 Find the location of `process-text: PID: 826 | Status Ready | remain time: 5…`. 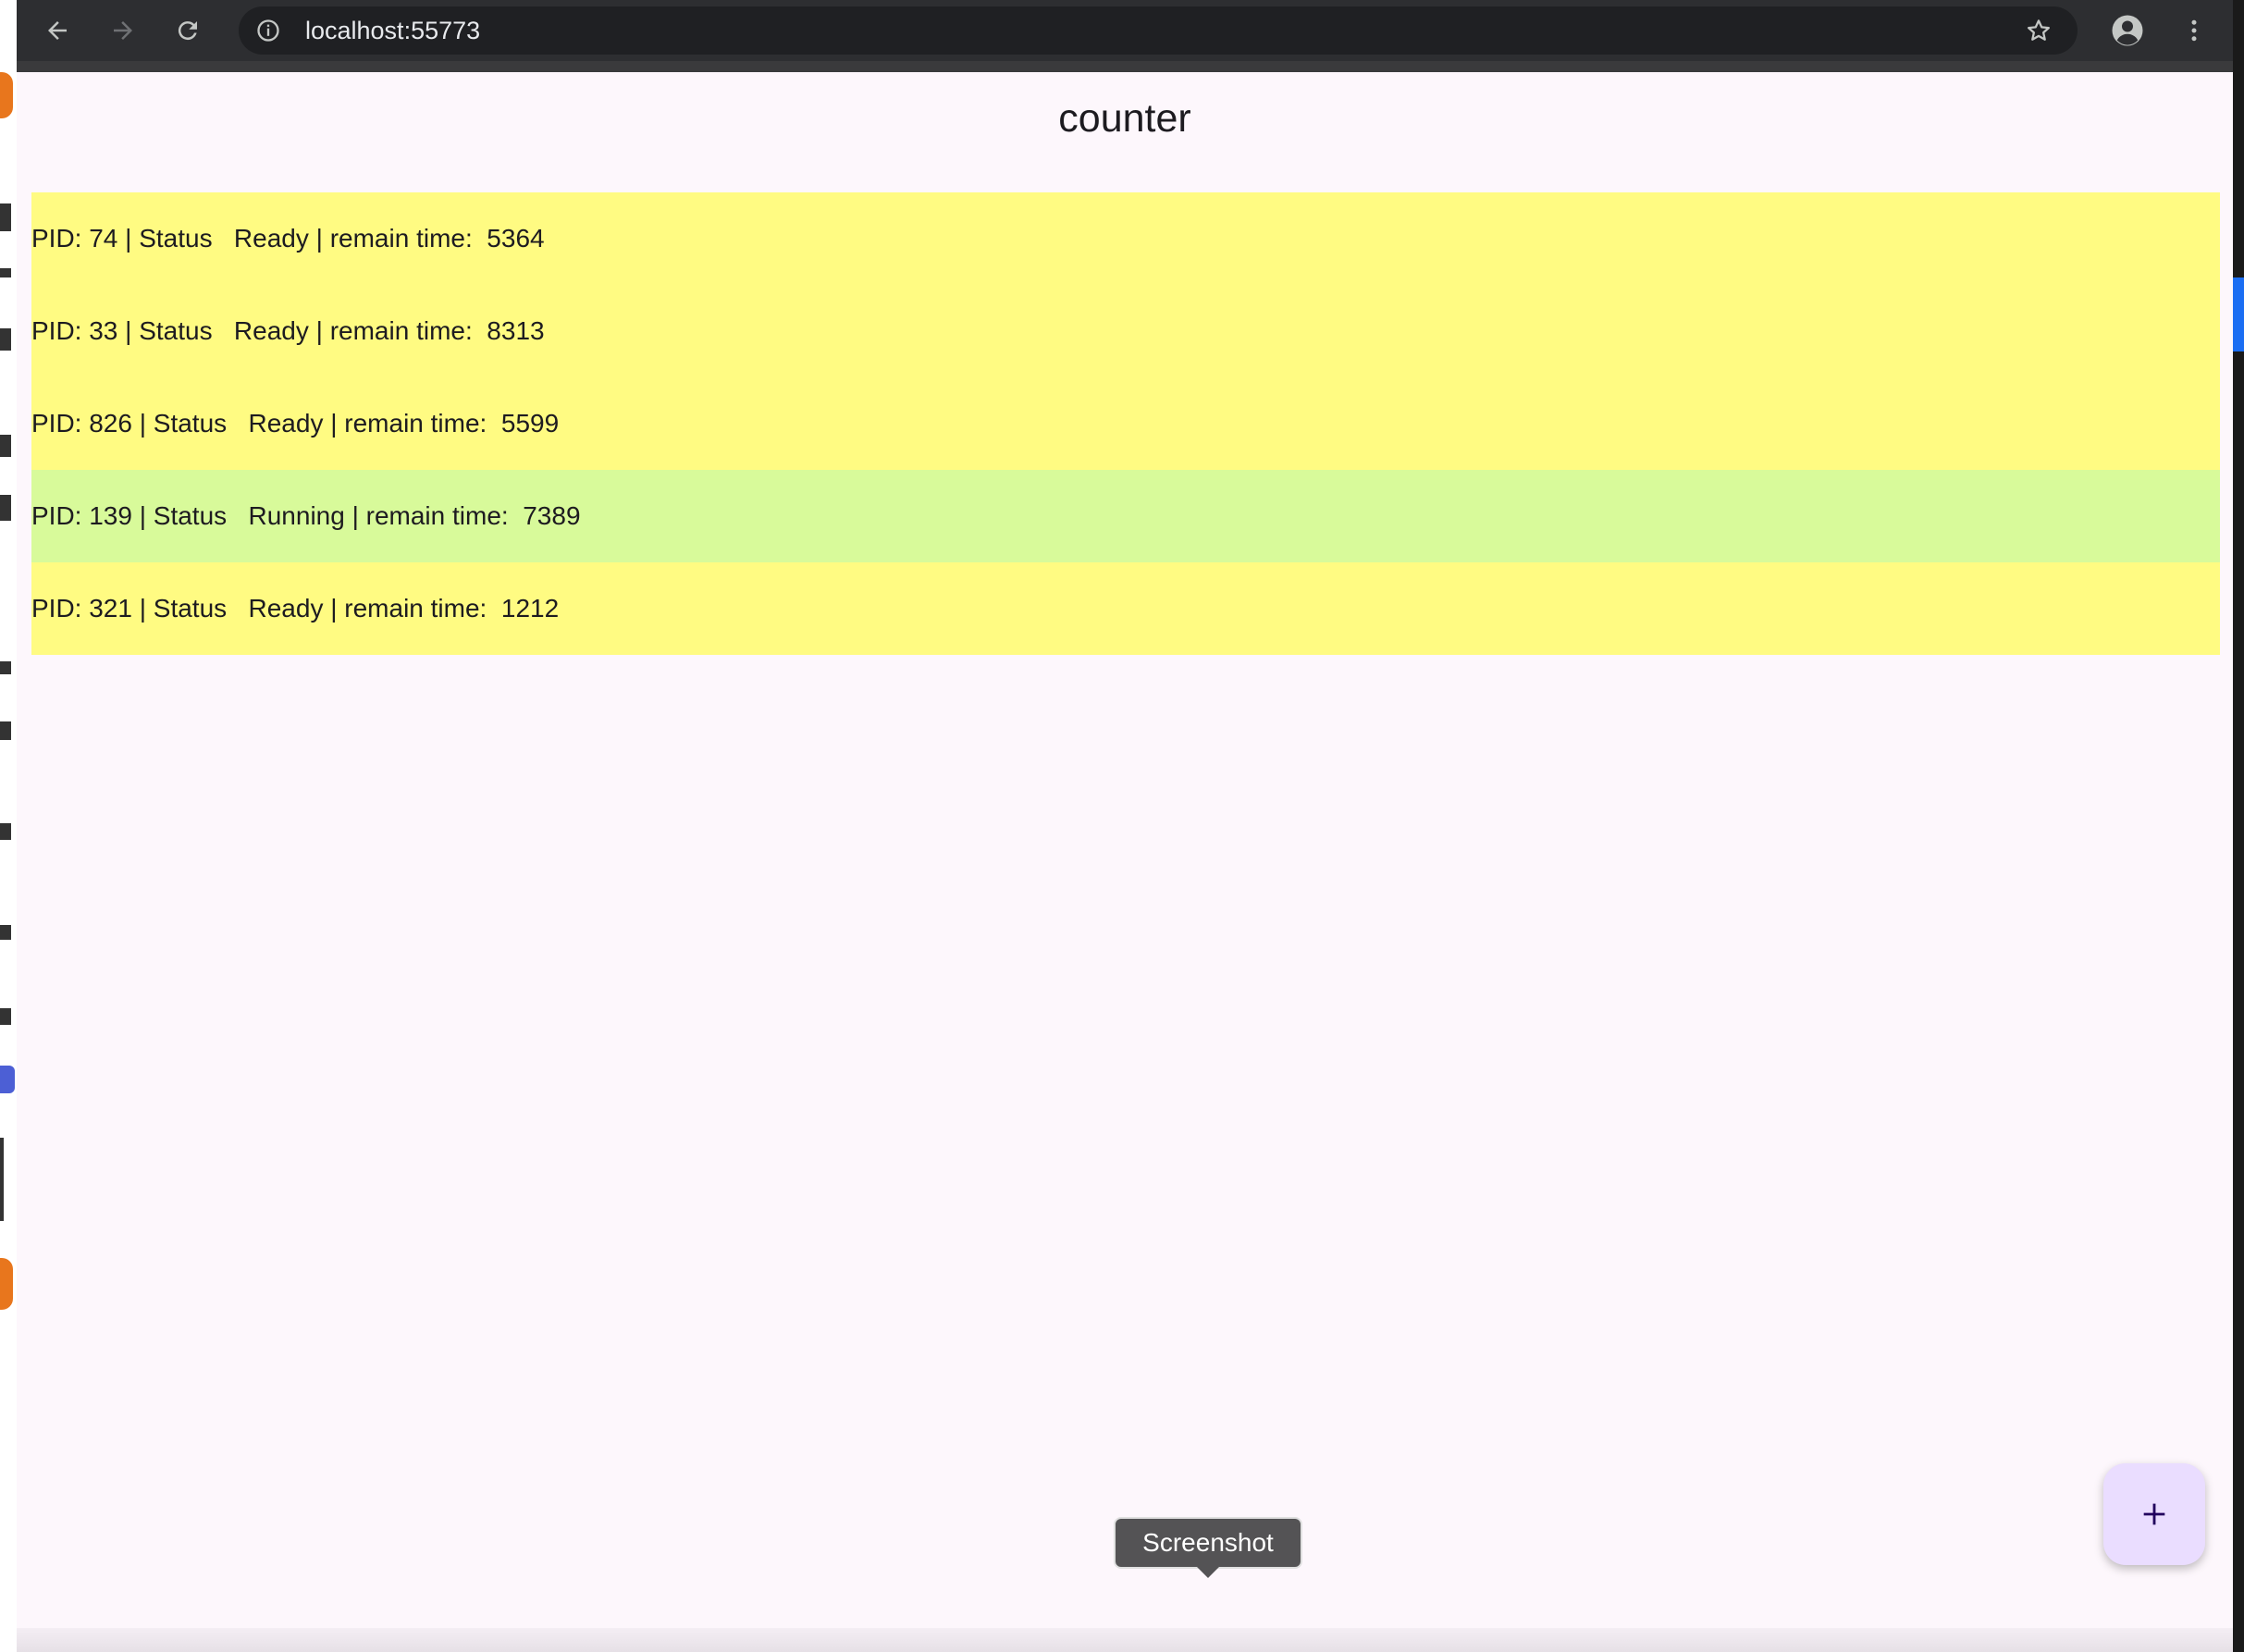

process-text: PID: 826 | Status Ready | remain time: 5… is located at coordinates (295, 423).